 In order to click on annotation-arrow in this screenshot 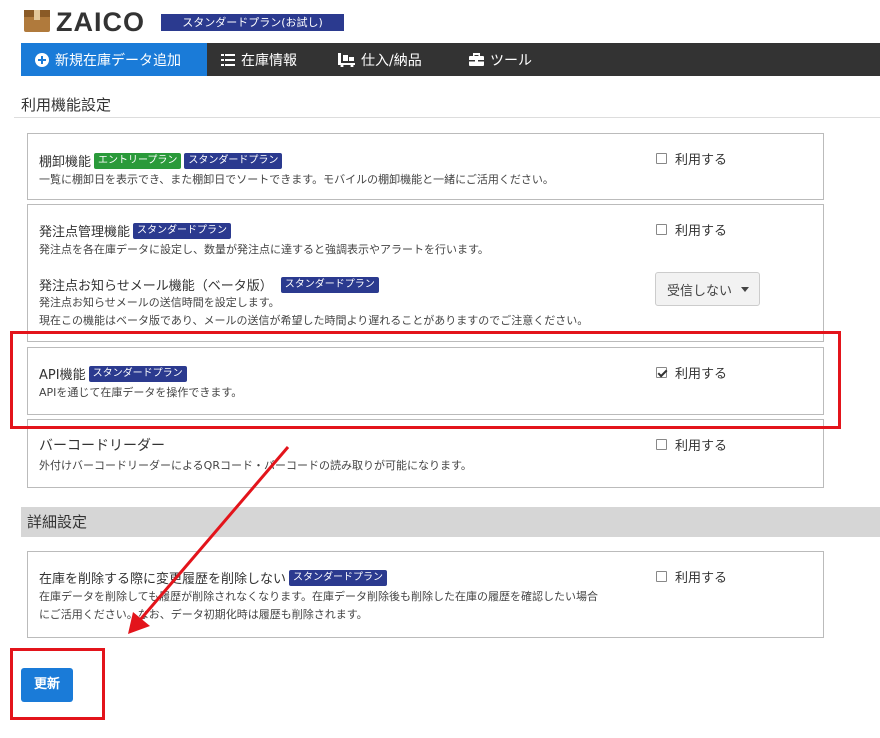, I will do `click(209, 540)`.